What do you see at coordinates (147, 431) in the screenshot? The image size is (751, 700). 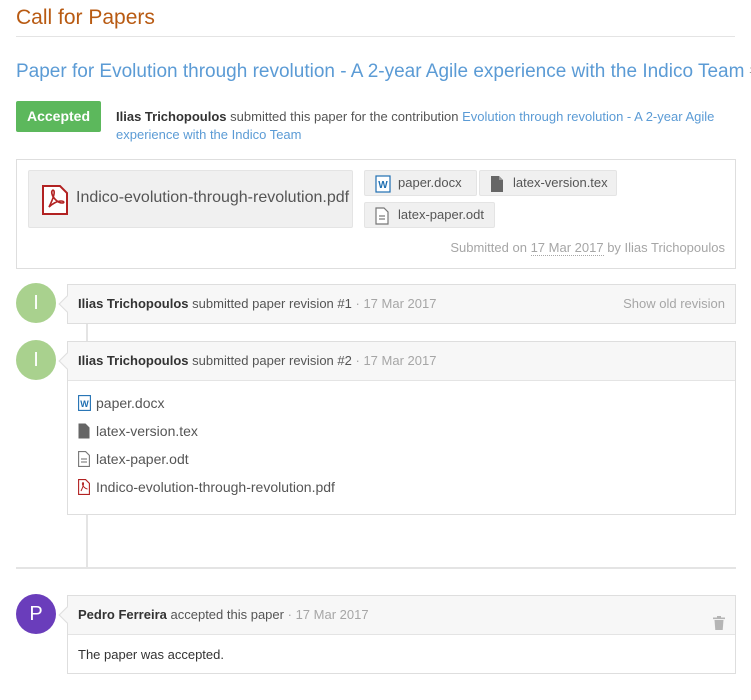 I see `file-name: latex-version.tex` at bounding box center [147, 431].